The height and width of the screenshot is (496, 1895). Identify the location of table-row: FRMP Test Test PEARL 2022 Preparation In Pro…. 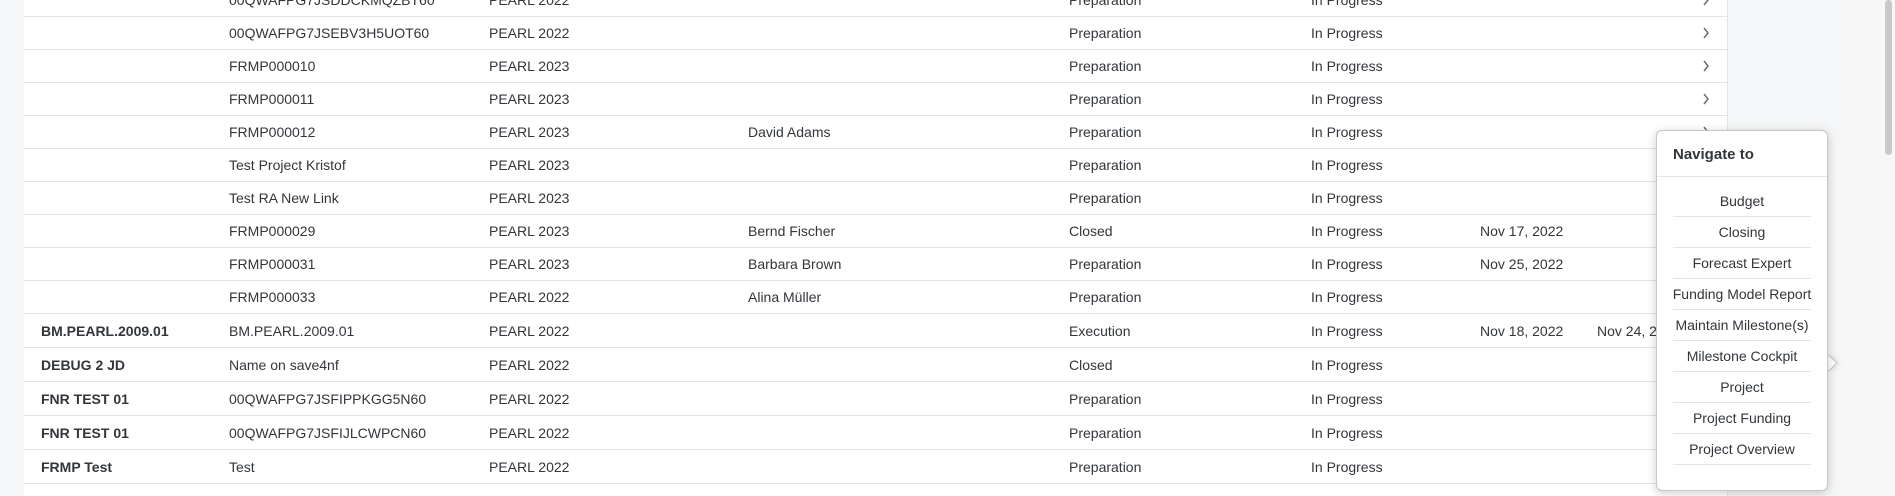
(875, 467).